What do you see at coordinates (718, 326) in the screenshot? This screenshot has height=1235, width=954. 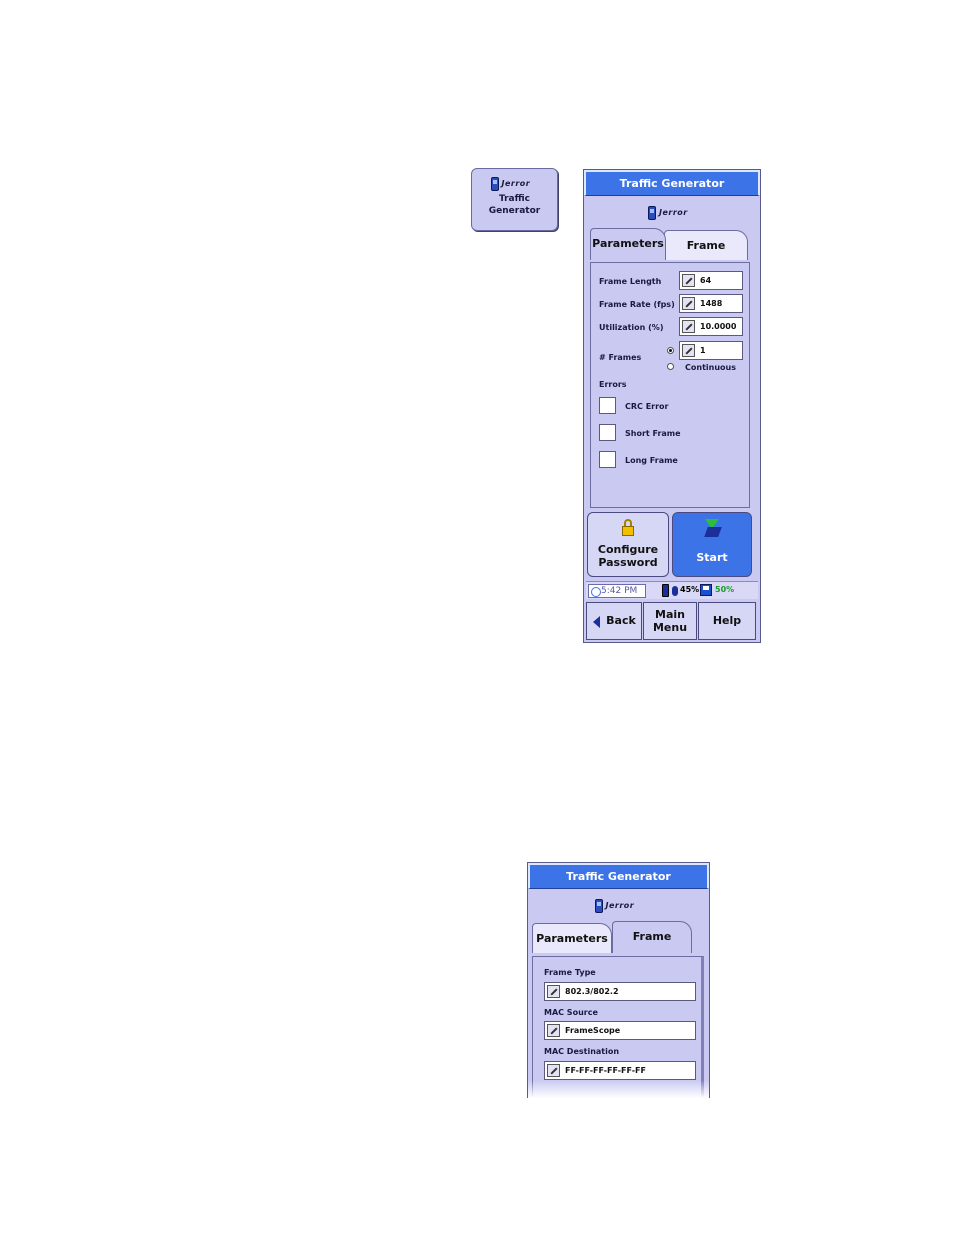 I see `utilization-value: 10.0000` at bounding box center [718, 326].